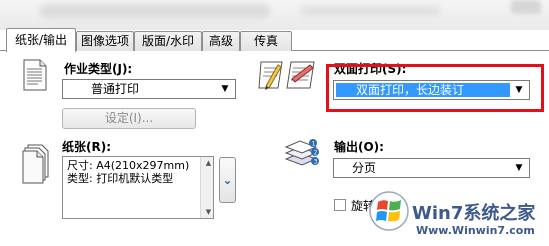 The width and height of the screenshot is (549, 246). Describe the element at coordinates (314, 143) in the screenshot. I see `svg-text: 1` at that location.